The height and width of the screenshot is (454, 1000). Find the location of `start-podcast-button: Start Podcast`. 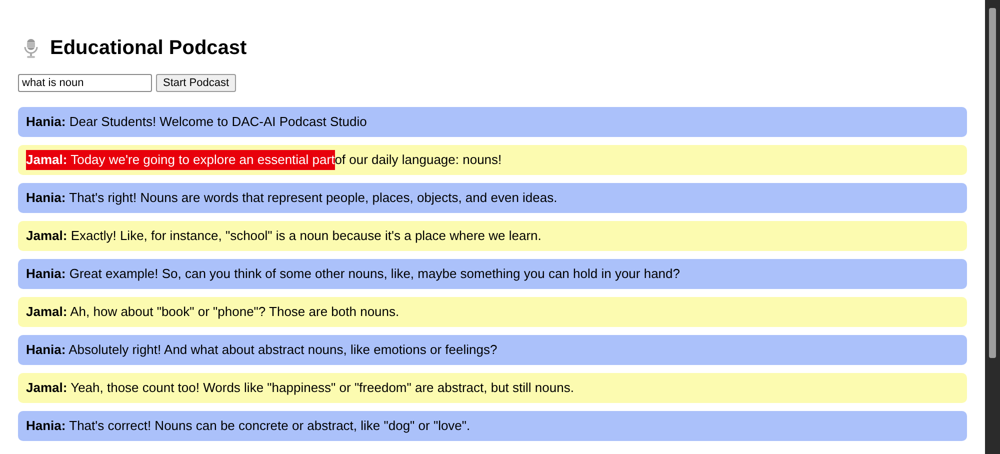

start-podcast-button: Start Podcast is located at coordinates (196, 83).